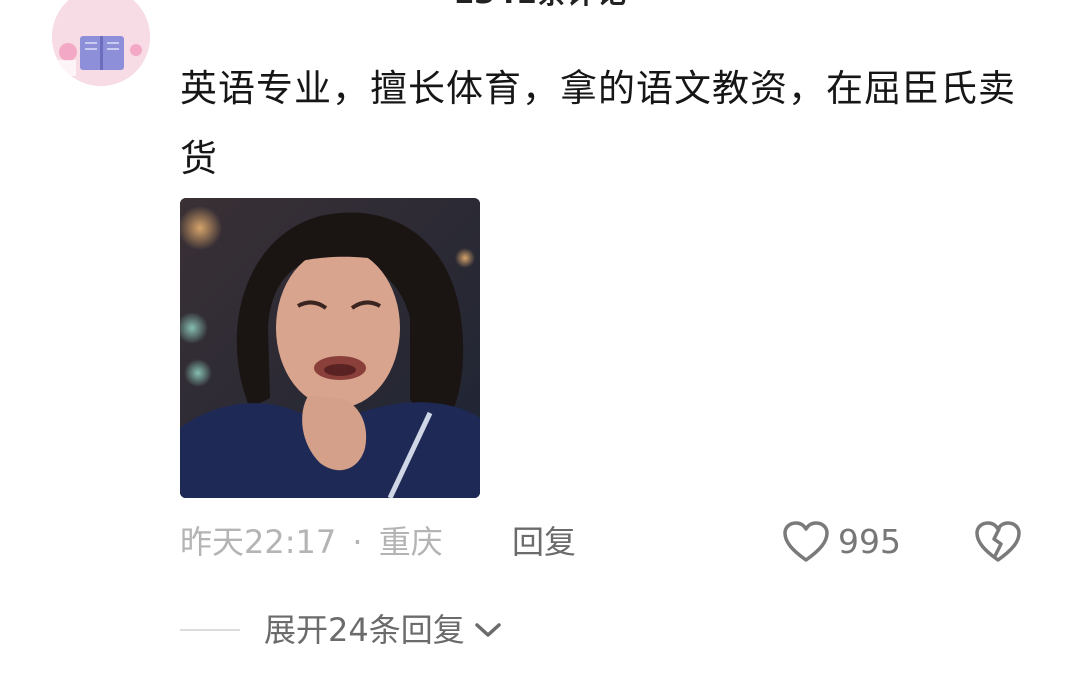  What do you see at coordinates (544, 542) in the screenshot?
I see `reply-button: 回复` at bounding box center [544, 542].